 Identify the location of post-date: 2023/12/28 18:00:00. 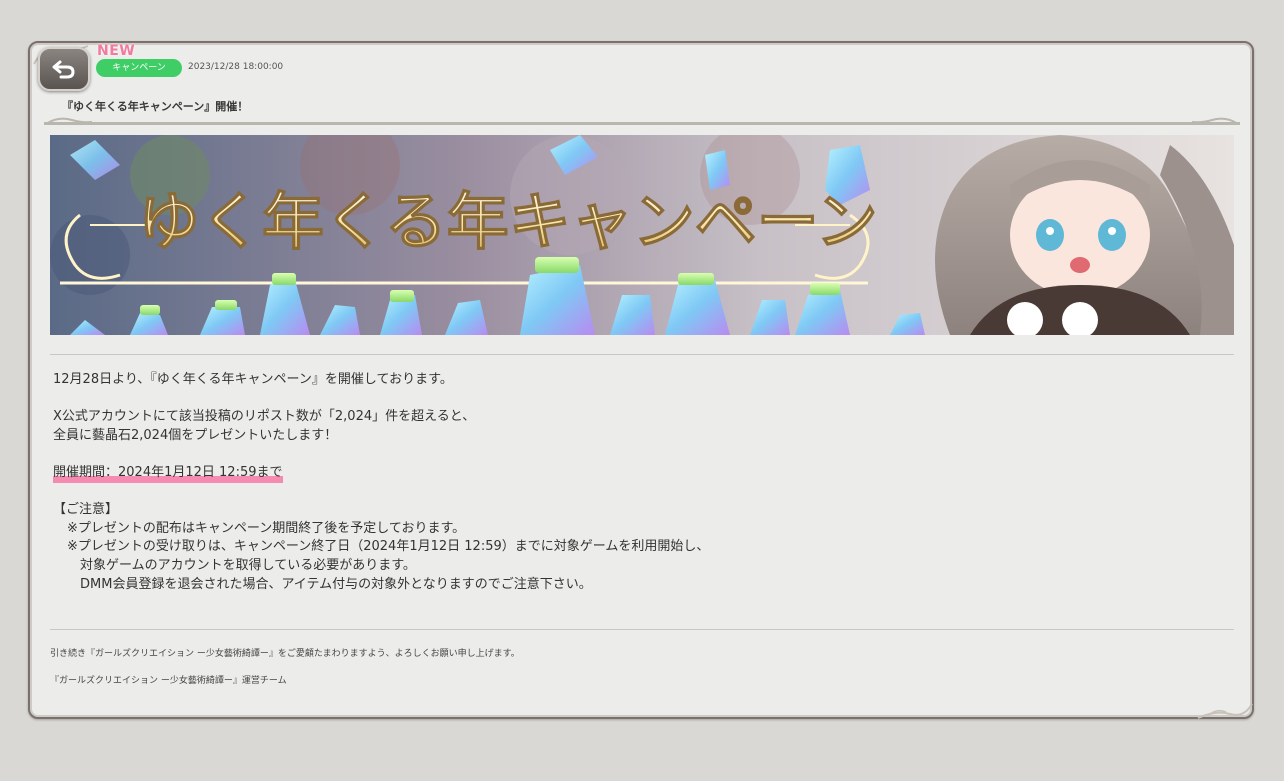
(236, 67).